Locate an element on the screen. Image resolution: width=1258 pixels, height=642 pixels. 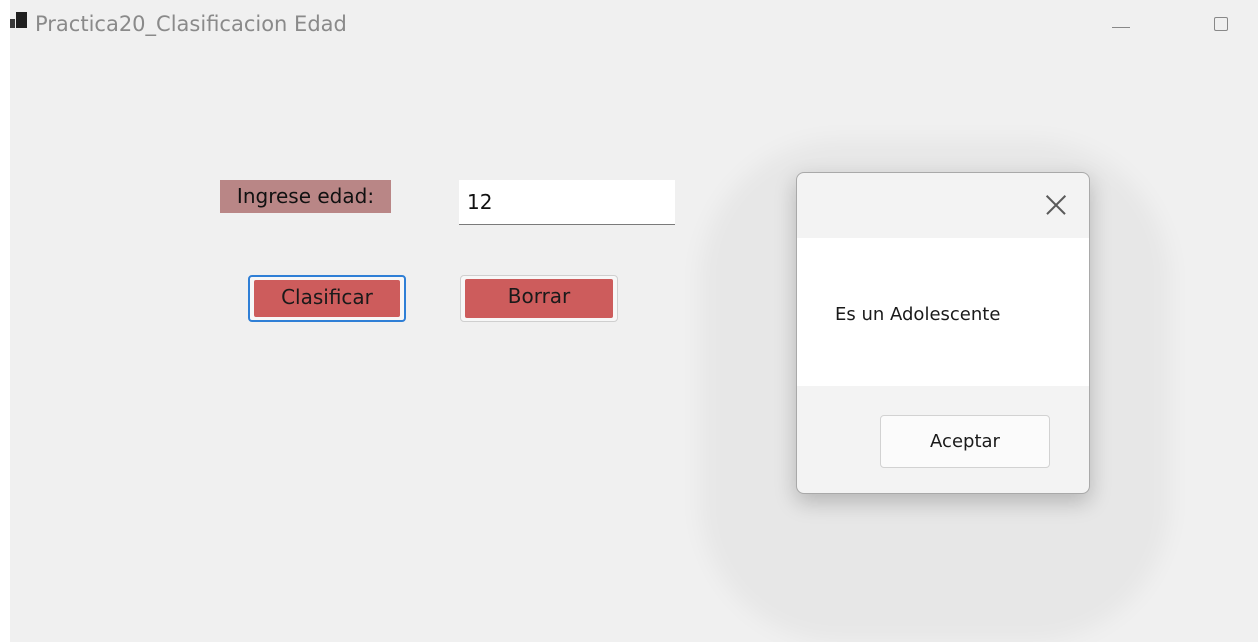
minimize-icon is located at coordinates (1121, 27).